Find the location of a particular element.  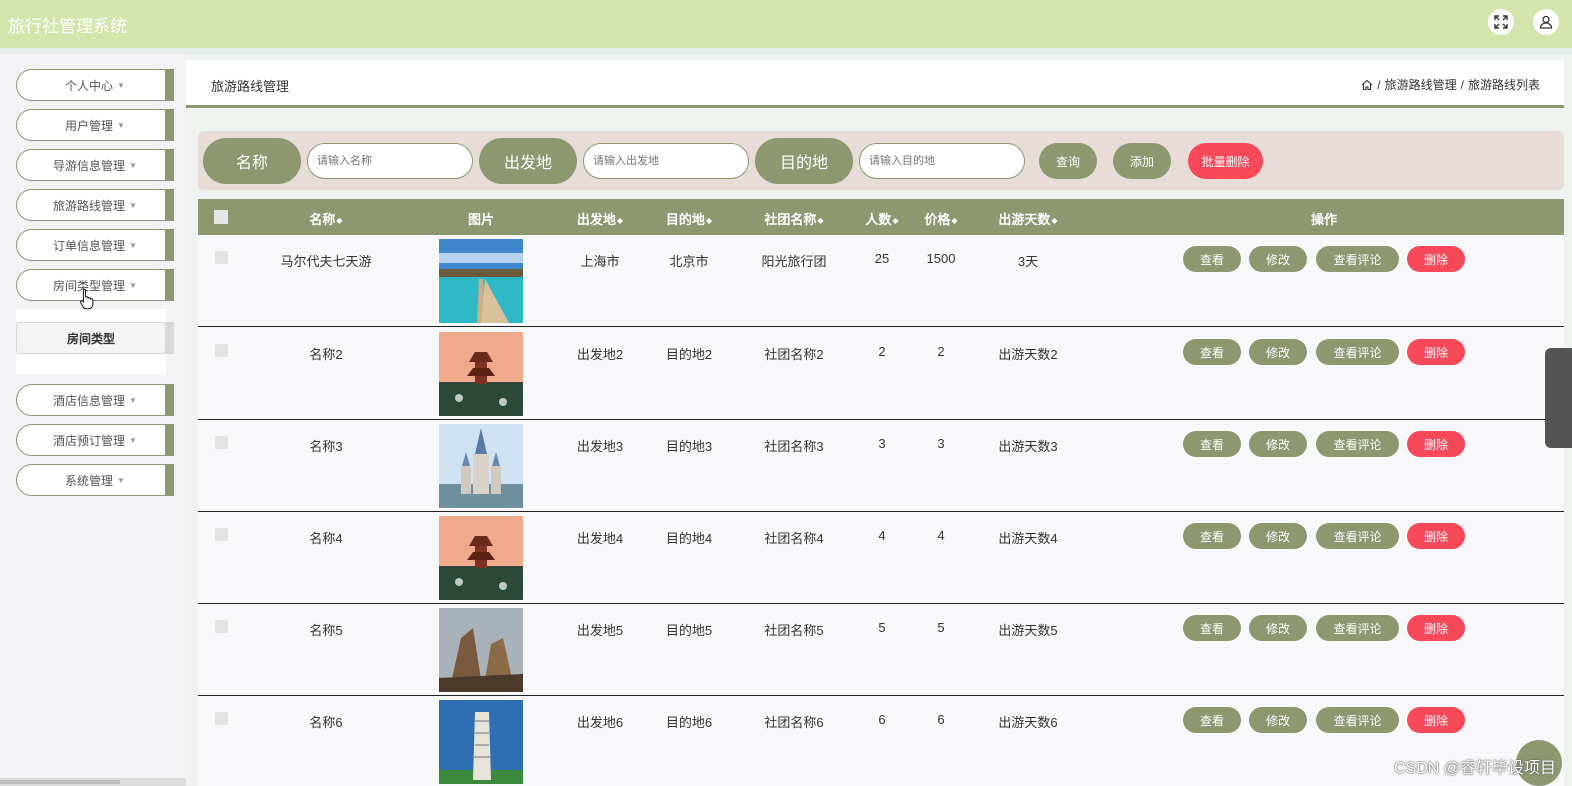

column-header-people: 人数◆ is located at coordinates (881, 218).